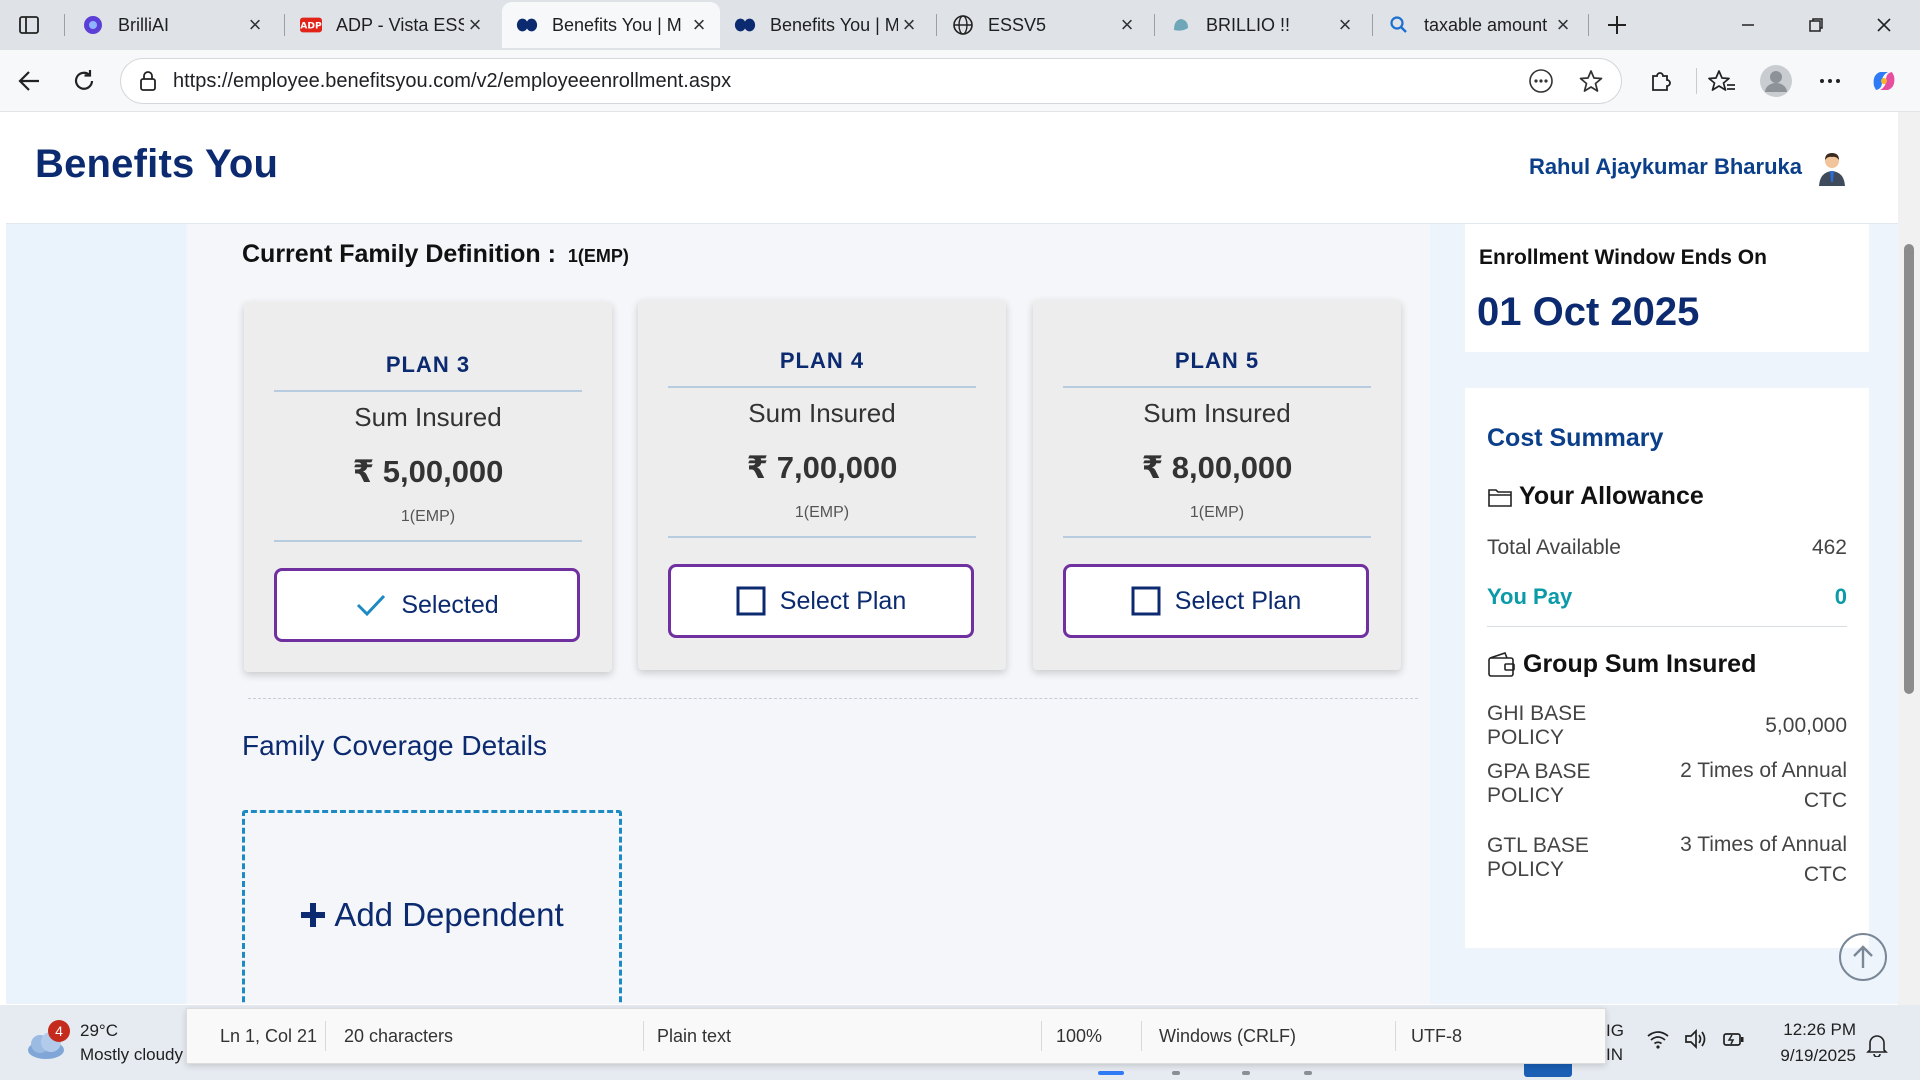 The width and height of the screenshot is (1920, 1080). What do you see at coordinates (952, 168) in the screenshot?
I see `site-header: Benefits You Rahul Ajaykumar Bharuka` at bounding box center [952, 168].